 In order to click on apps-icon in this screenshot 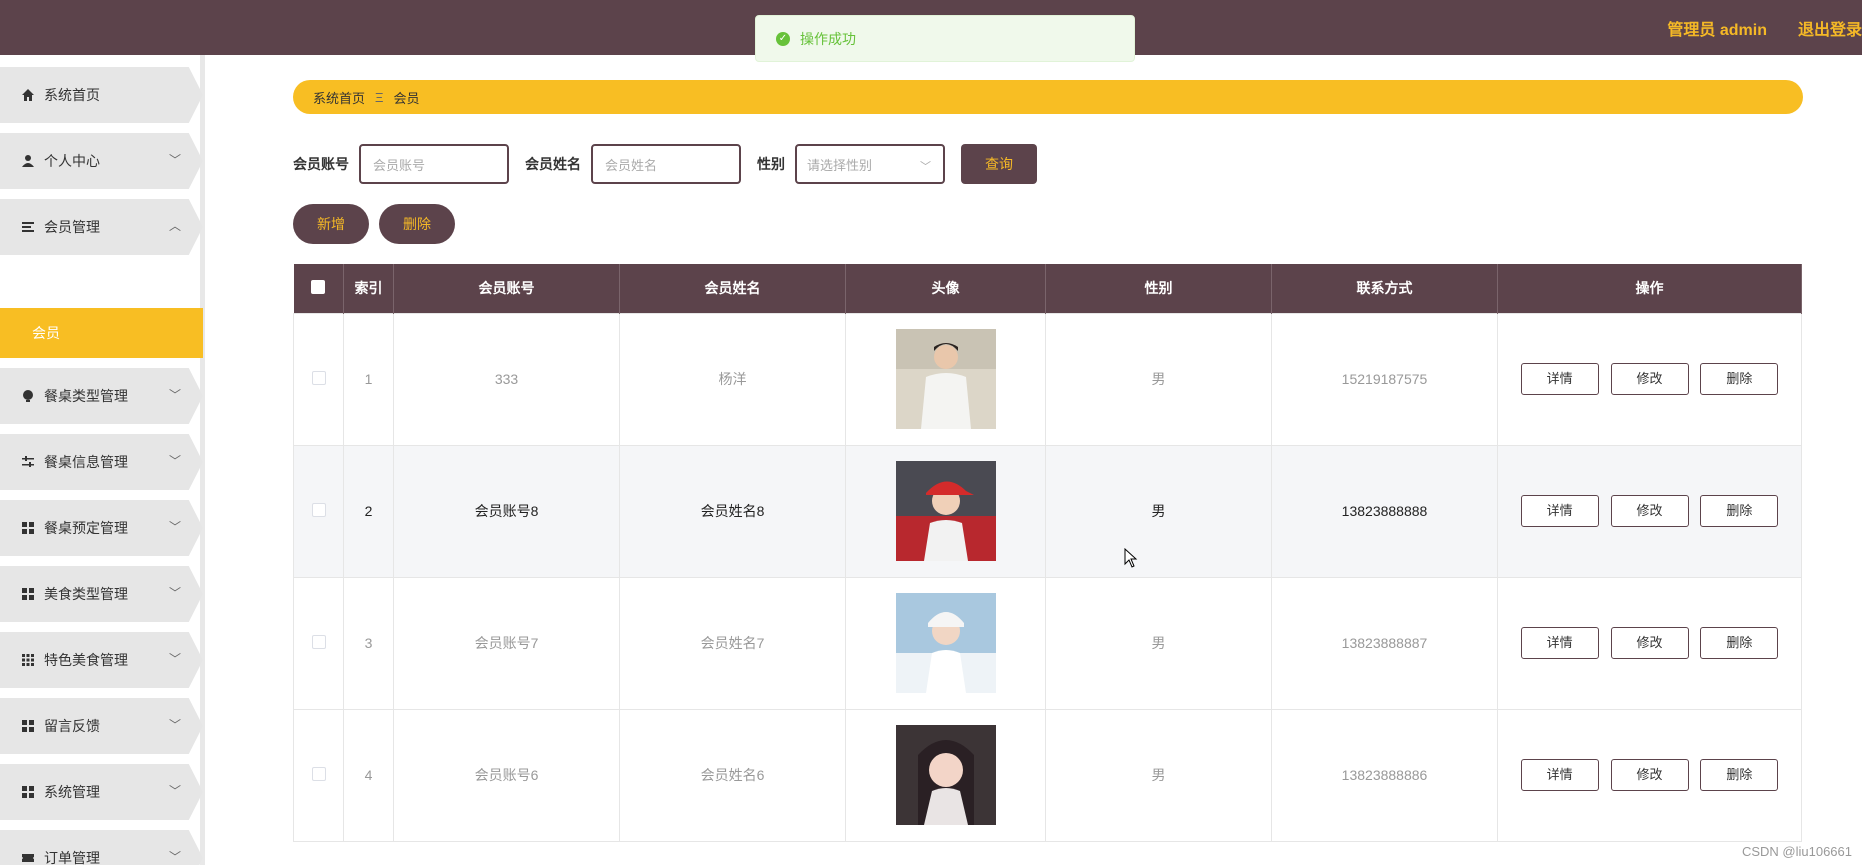, I will do `click(28, 660)`.